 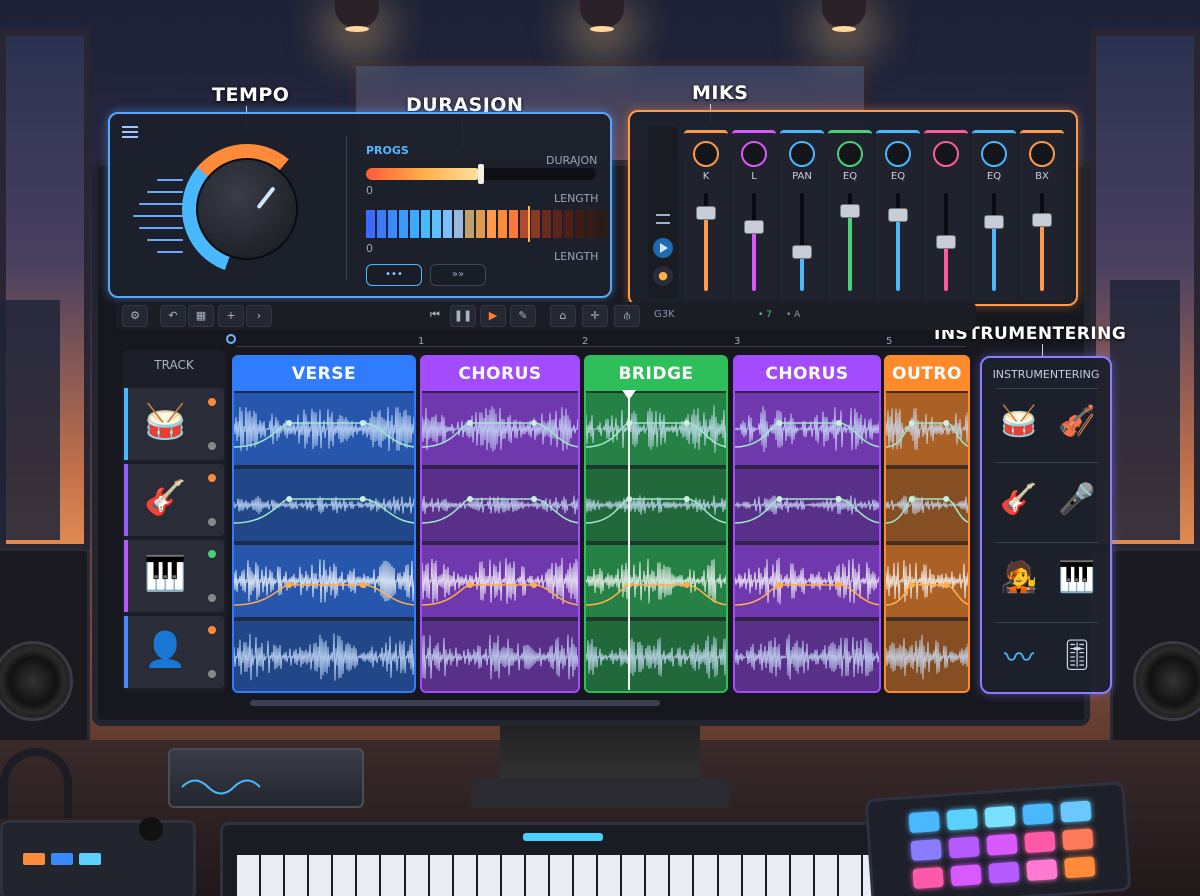 What do you see at coordinates (1019, 499) in the screenshot?
I see `acoustic-guitar-icon: 🎸` at bounding box center [1019, 499].